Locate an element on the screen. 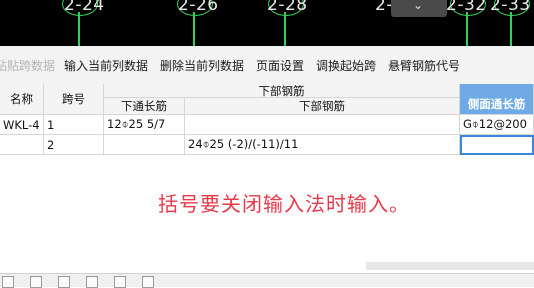  collapse-panel-button: ⌄ is located at coordinates (419, 8).